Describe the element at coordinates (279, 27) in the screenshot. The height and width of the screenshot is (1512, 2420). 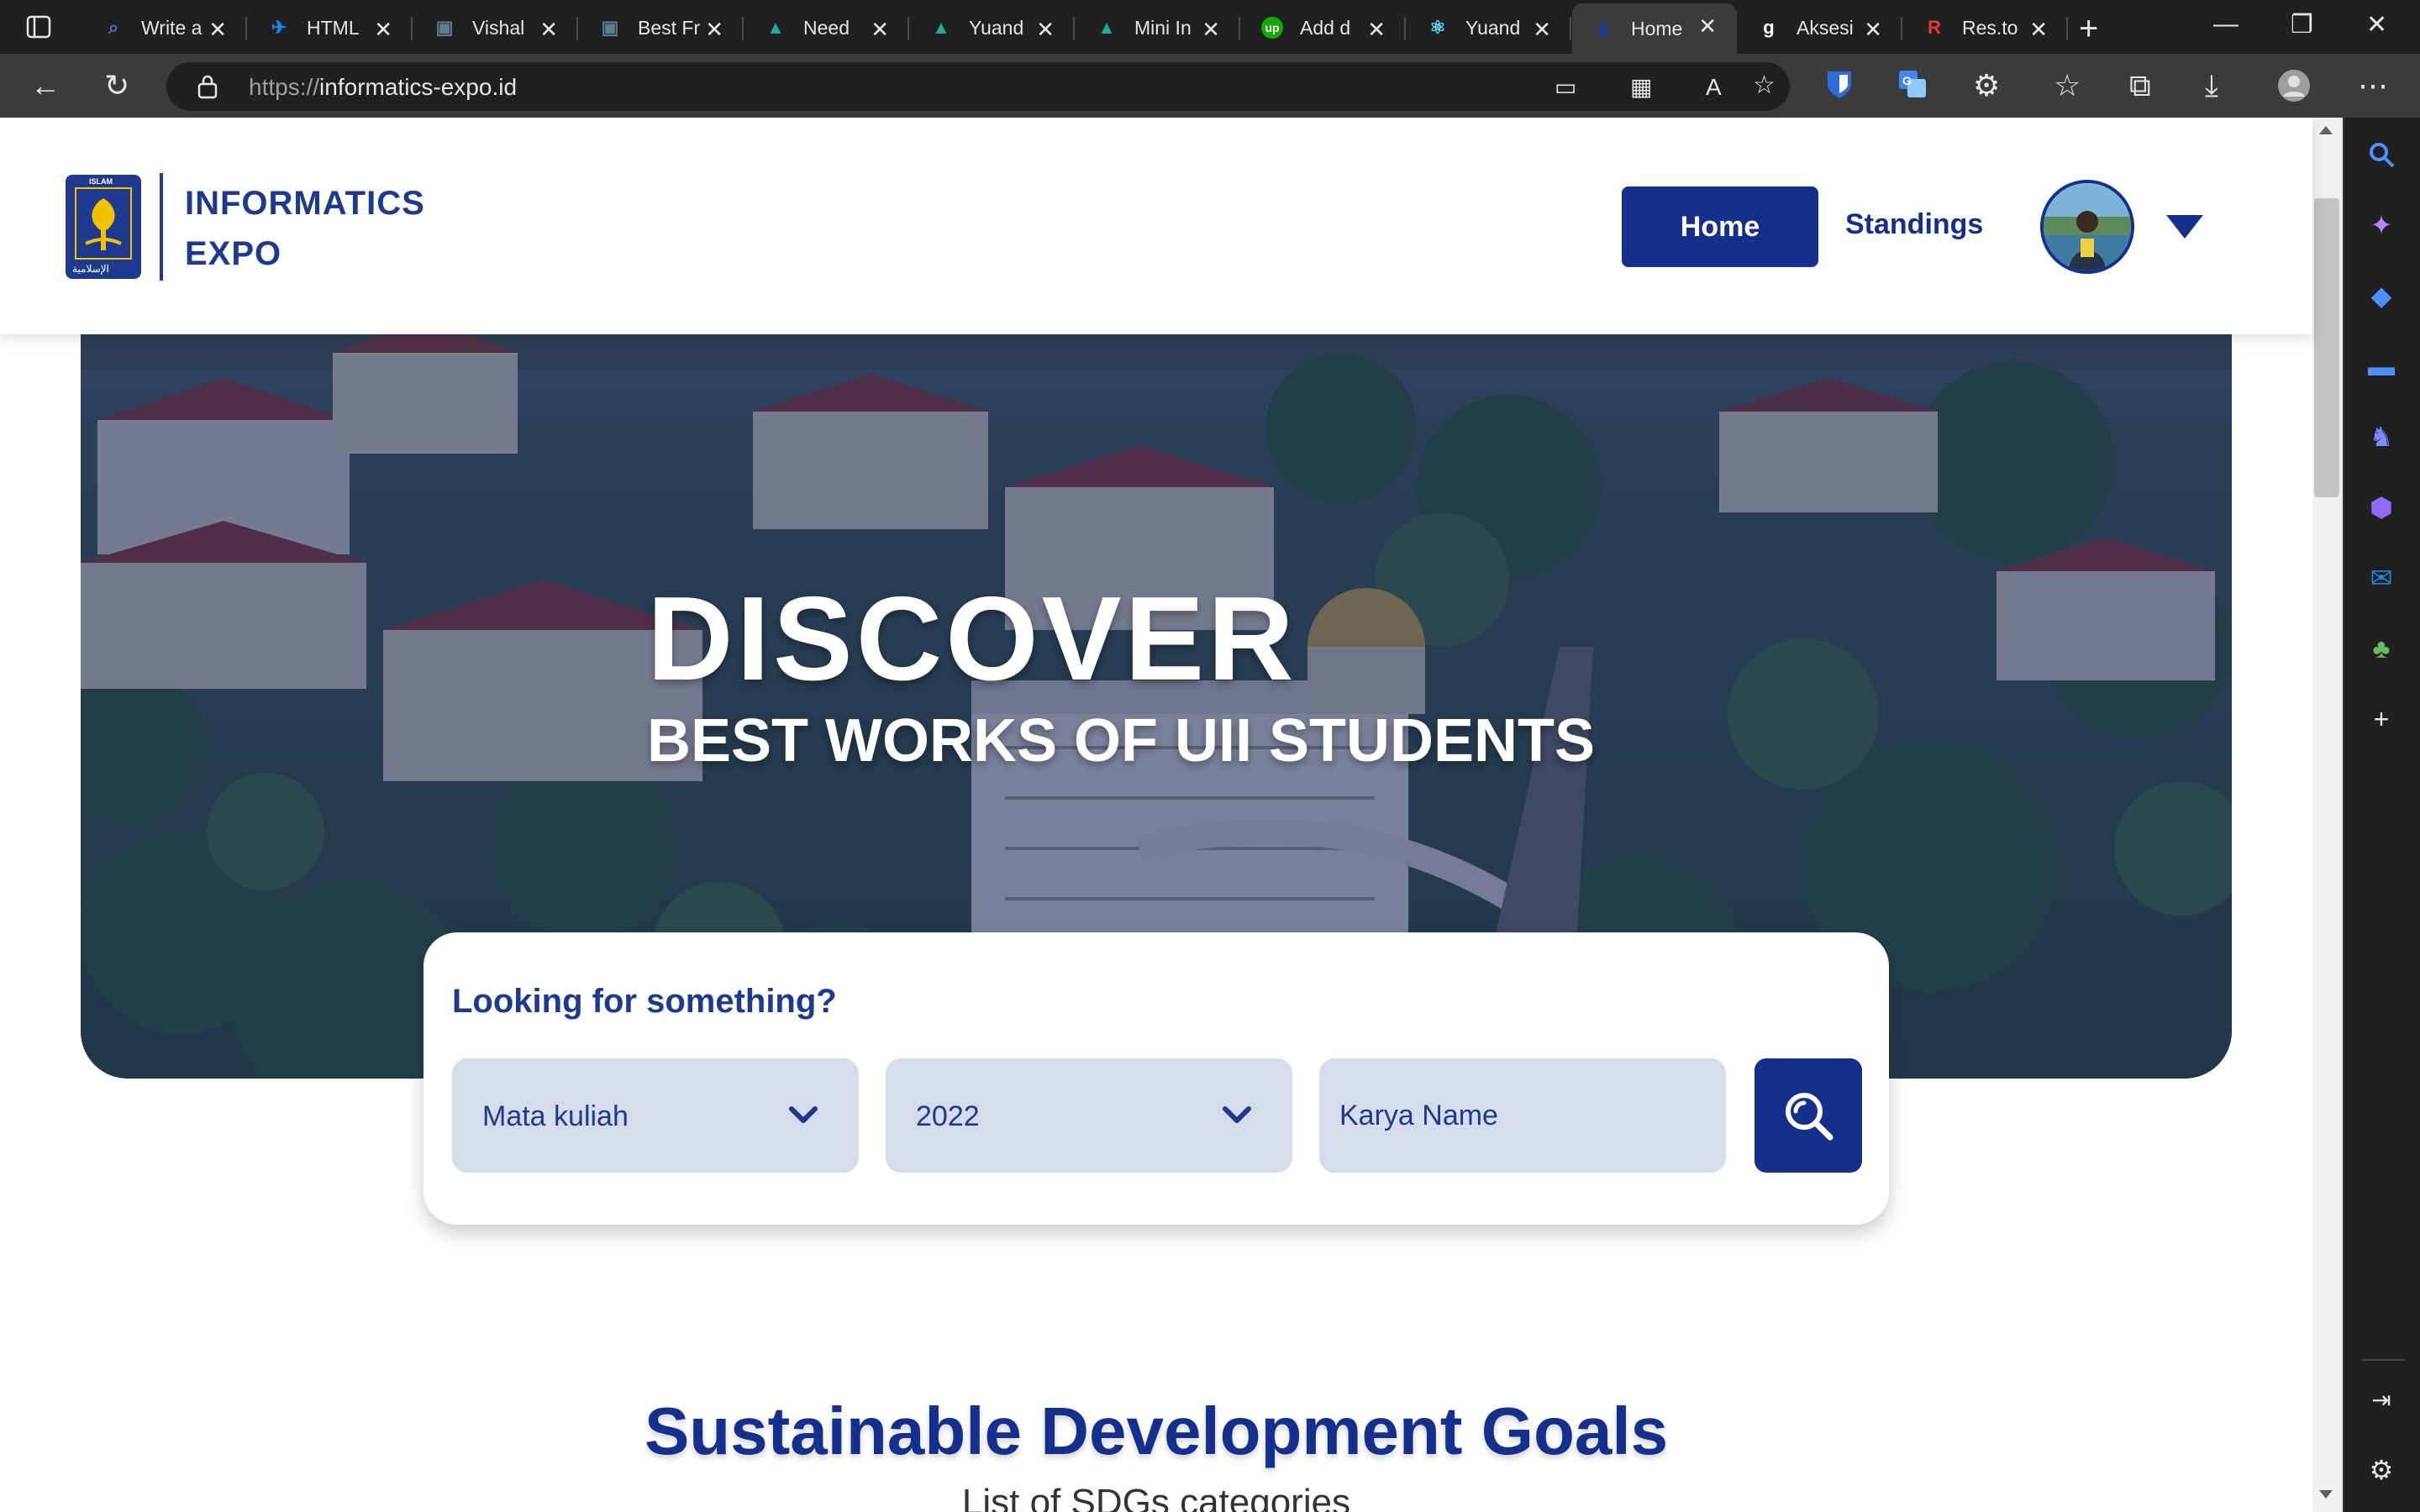
I see `bird-icon: ✈` at that location.